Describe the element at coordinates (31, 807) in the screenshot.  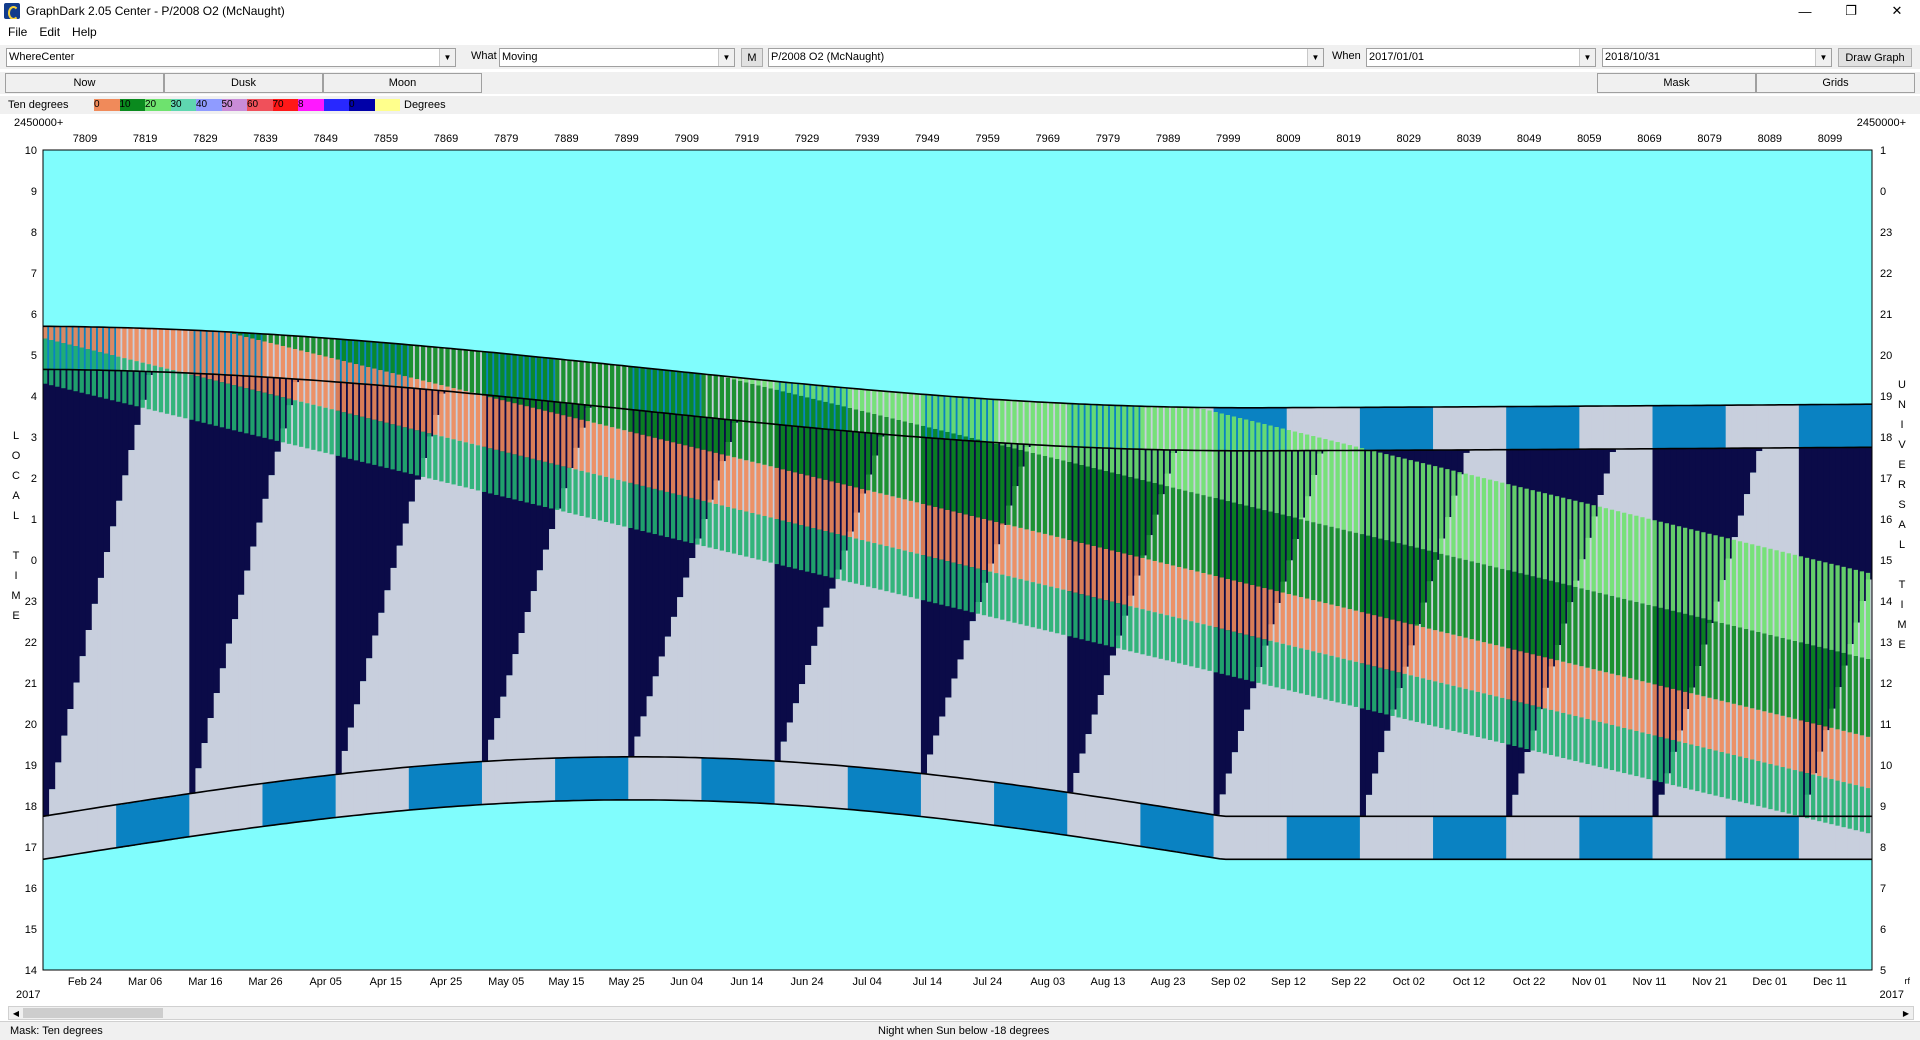
I see `left-tick-label: 18` at that location.